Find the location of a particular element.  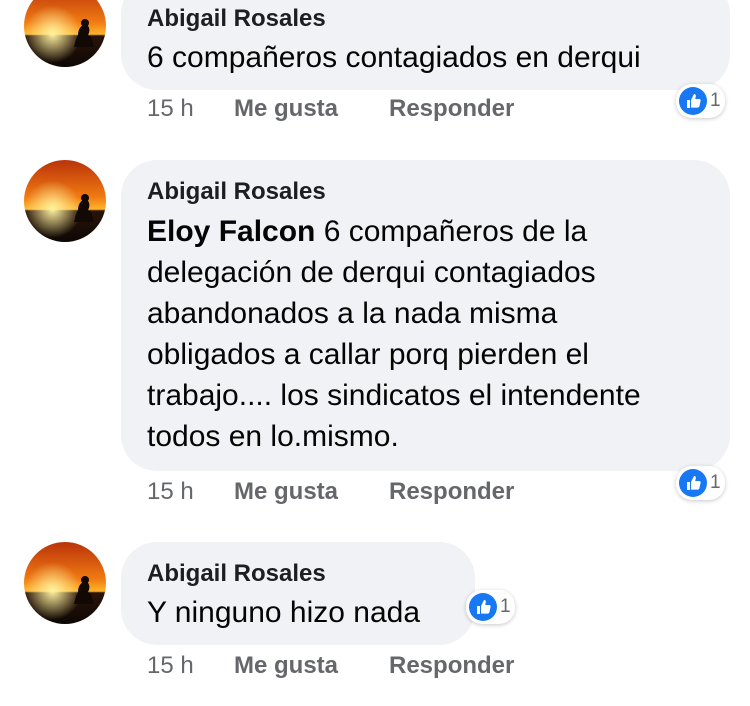

mentioned-user: Eloy Falcon is located at coordinates (231, 231).